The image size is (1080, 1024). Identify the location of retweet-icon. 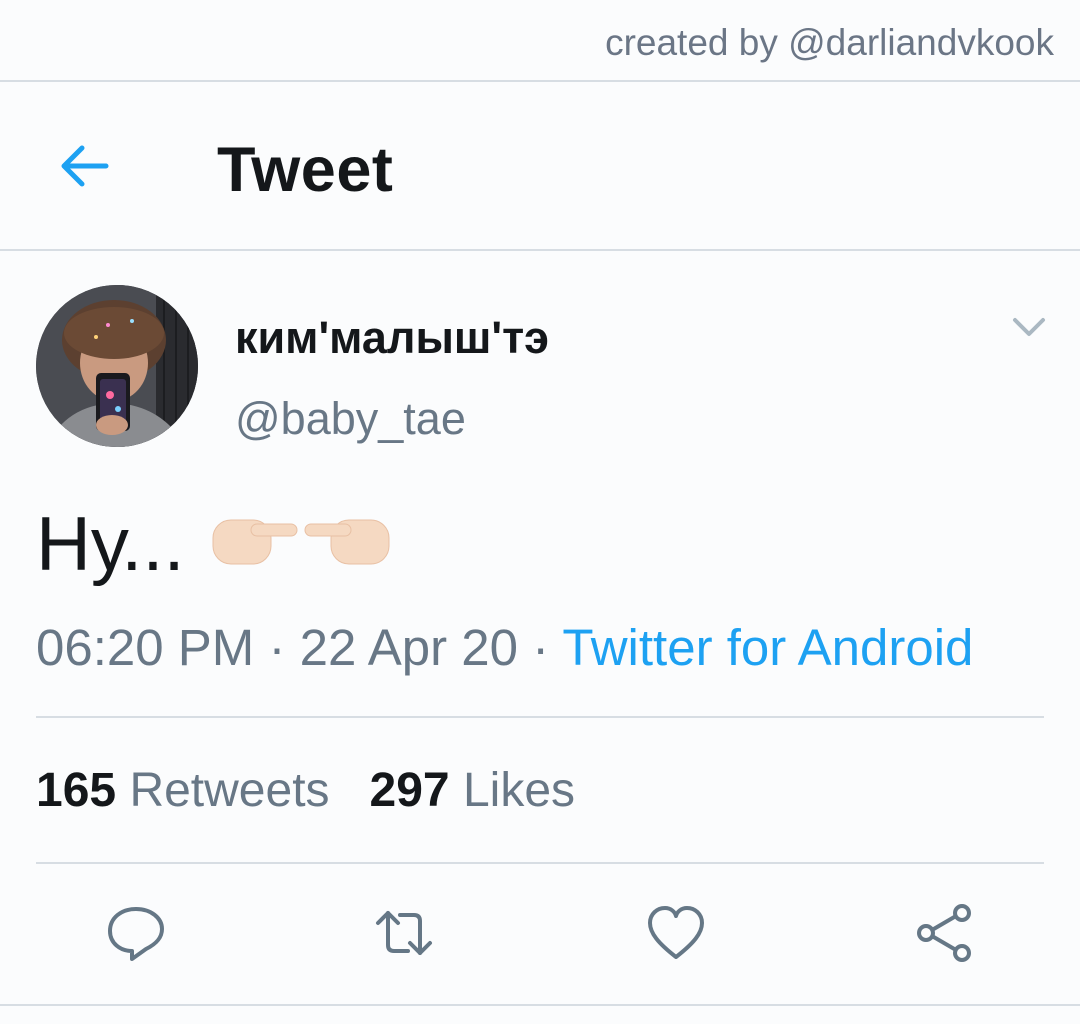
(404, 933).